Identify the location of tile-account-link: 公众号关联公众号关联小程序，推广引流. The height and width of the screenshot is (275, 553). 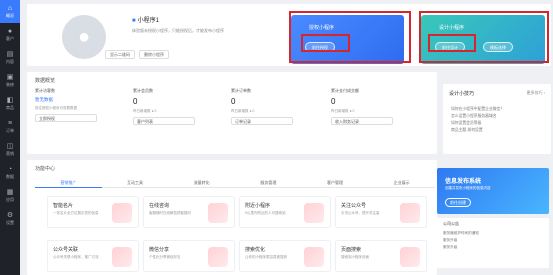
(93, 256).